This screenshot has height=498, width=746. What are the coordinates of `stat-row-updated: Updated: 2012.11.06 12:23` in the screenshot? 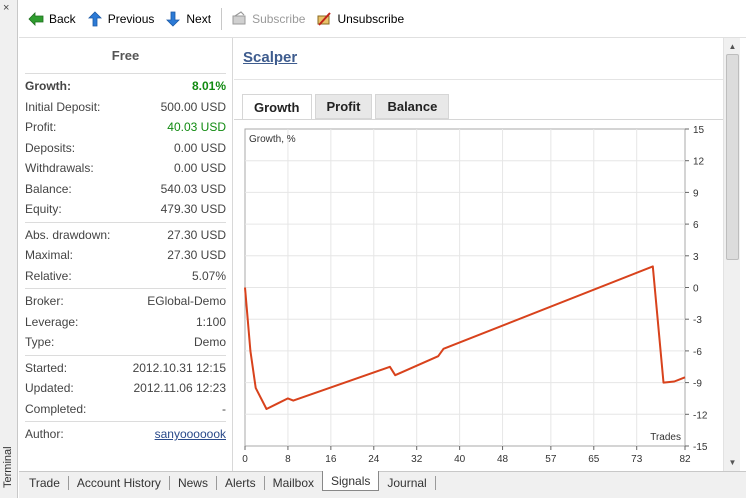 It's located at (125, 388).